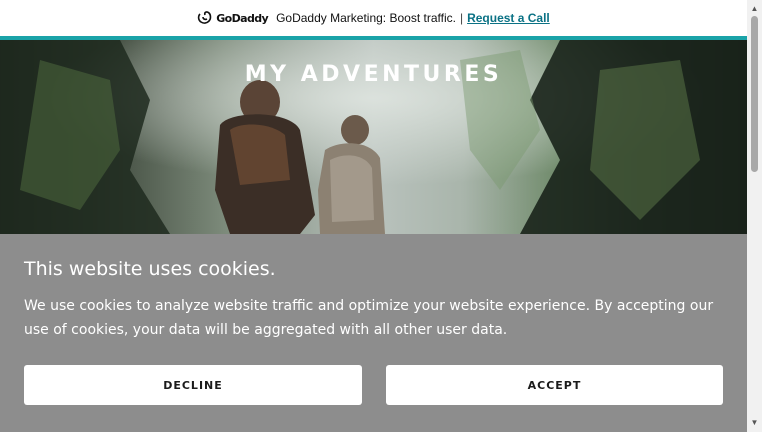 Image resolution: width=762 pixels, height=432 pixels. Describe the element at coordinates (754, 216) in the screenshot. I see `page-scrollbar: ▲ ▼` at that location.